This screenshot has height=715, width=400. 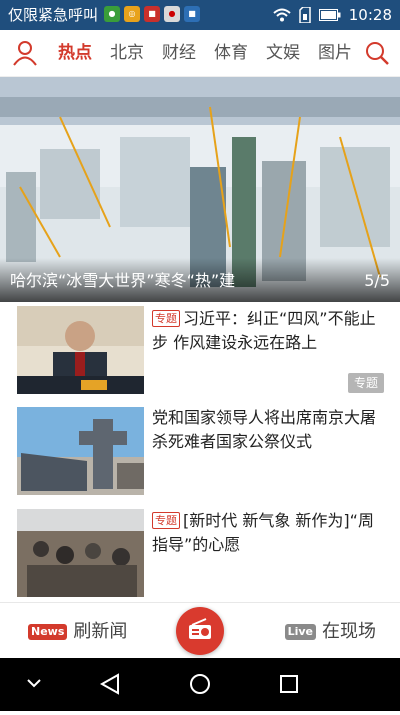 I want to click on sim-icon, so click(x=305, y=15).